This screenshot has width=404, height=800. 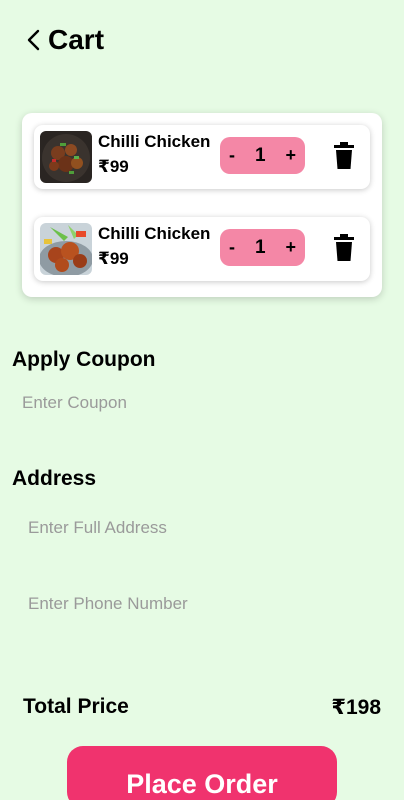 I want to click on phone-input, so click(x=205, y=604).